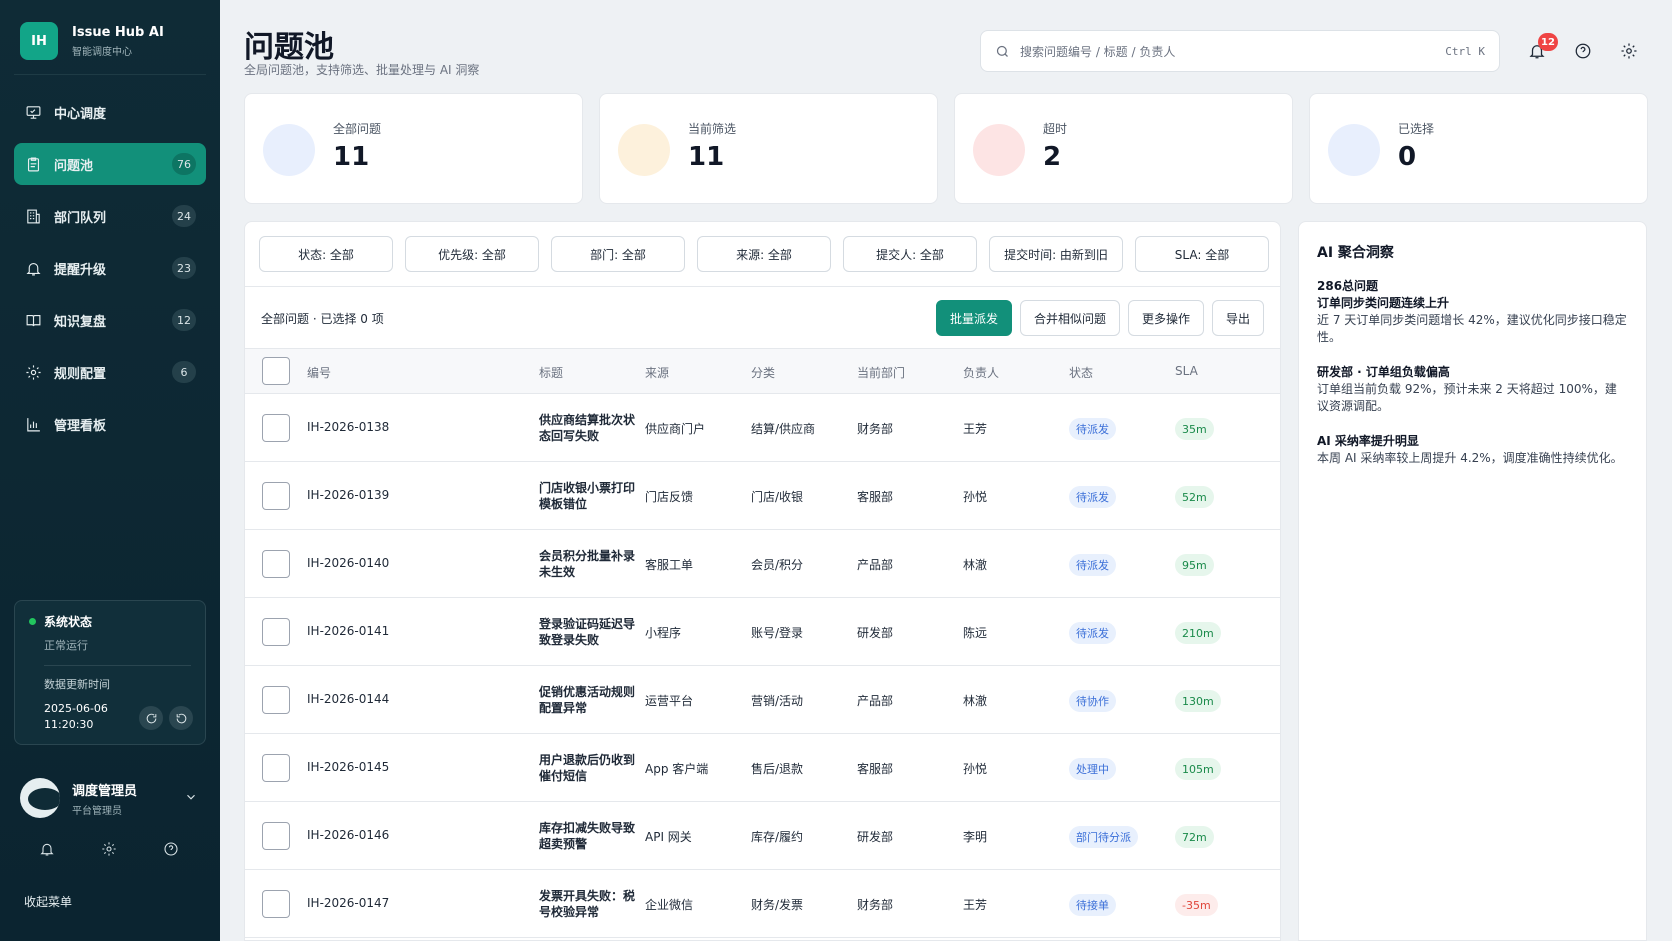 The height and width of the screenshot is (941, 1672). What do you see at coordinates (910, 254) in the screenshot?
I see `filter-submitter: 提交人: 全部` at bounding box center [910, 254].